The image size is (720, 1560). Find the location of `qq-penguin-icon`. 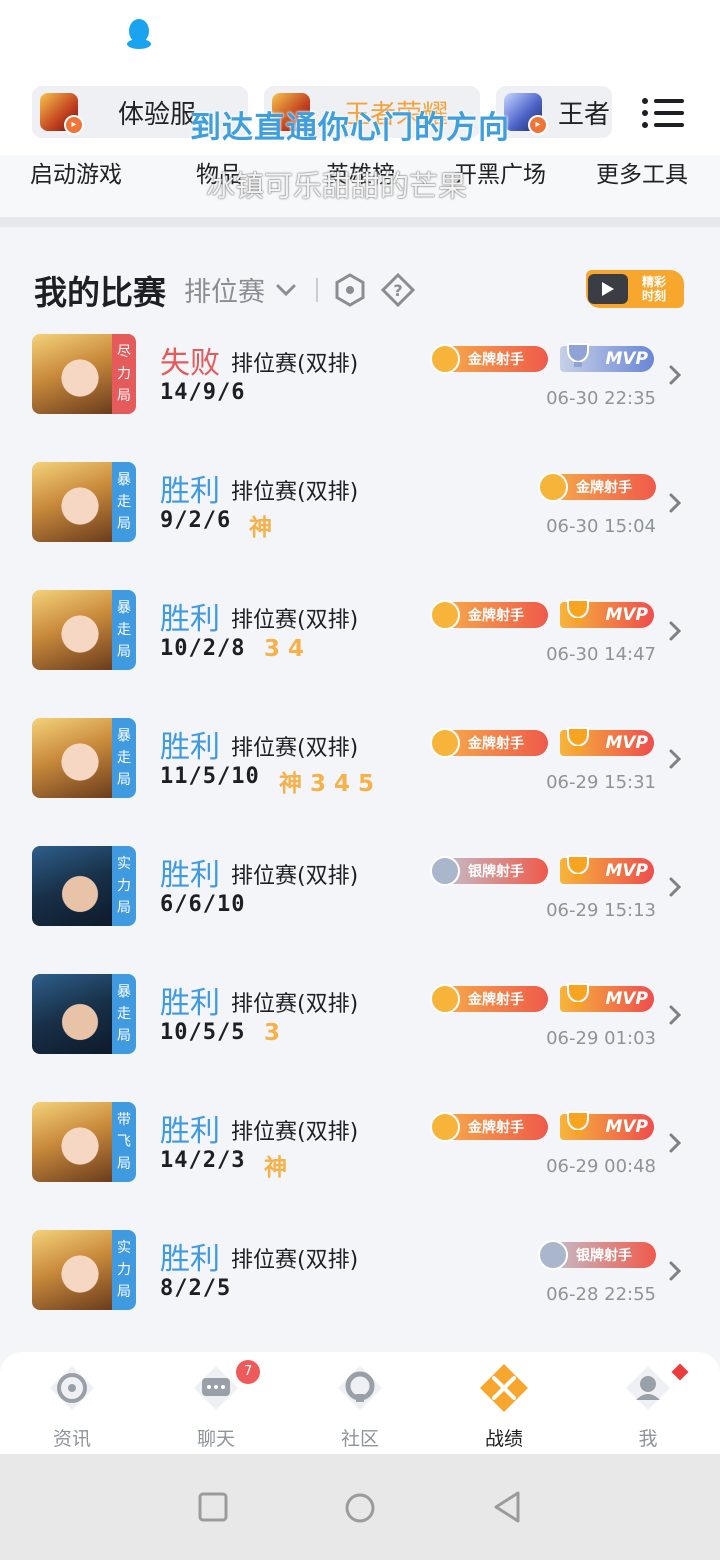

qq-penguin-icon is located at coordinates (139, 34).